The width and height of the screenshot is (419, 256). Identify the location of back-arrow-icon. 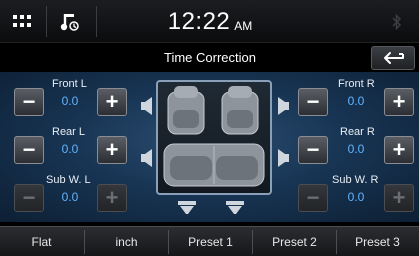
(394, 58).